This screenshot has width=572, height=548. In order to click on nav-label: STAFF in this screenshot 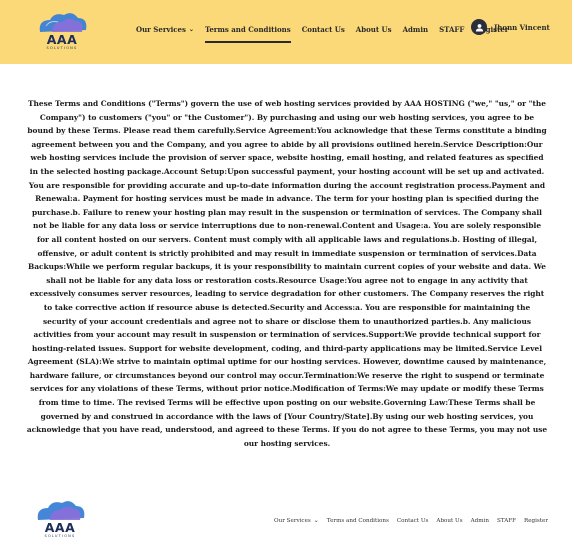, I will do `click(452, 29)`.